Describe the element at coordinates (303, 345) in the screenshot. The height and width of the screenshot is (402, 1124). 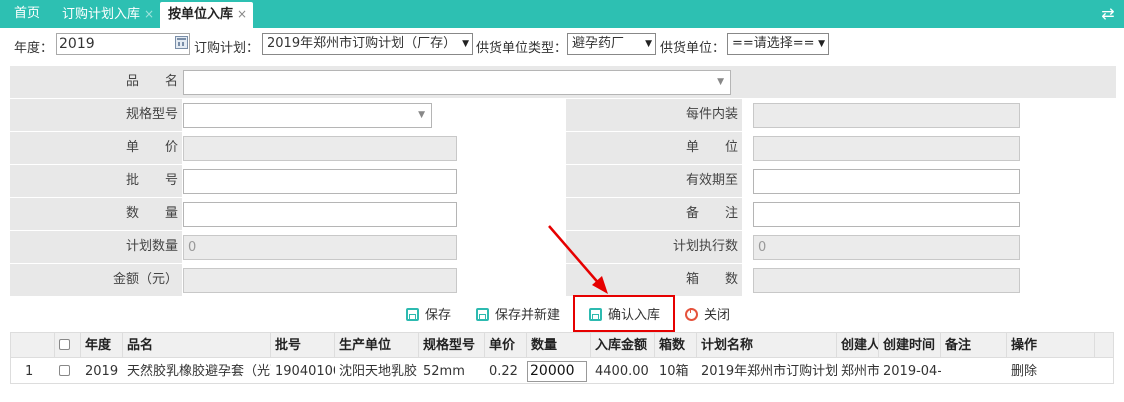
I see `col-batch: 批号` at that location.